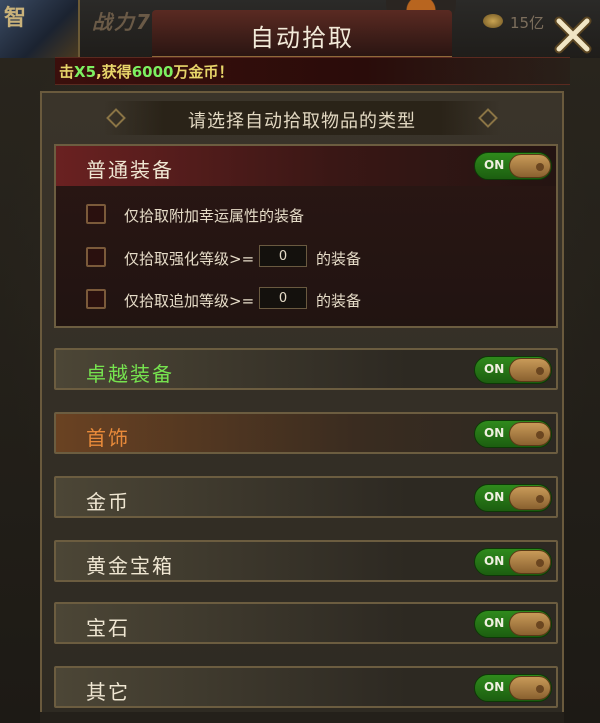 The image size is (600, 723). Describe the element at coordinates (306, 433) in the screenshot. I see `category-jewelry: 首饰 ON` at that location.